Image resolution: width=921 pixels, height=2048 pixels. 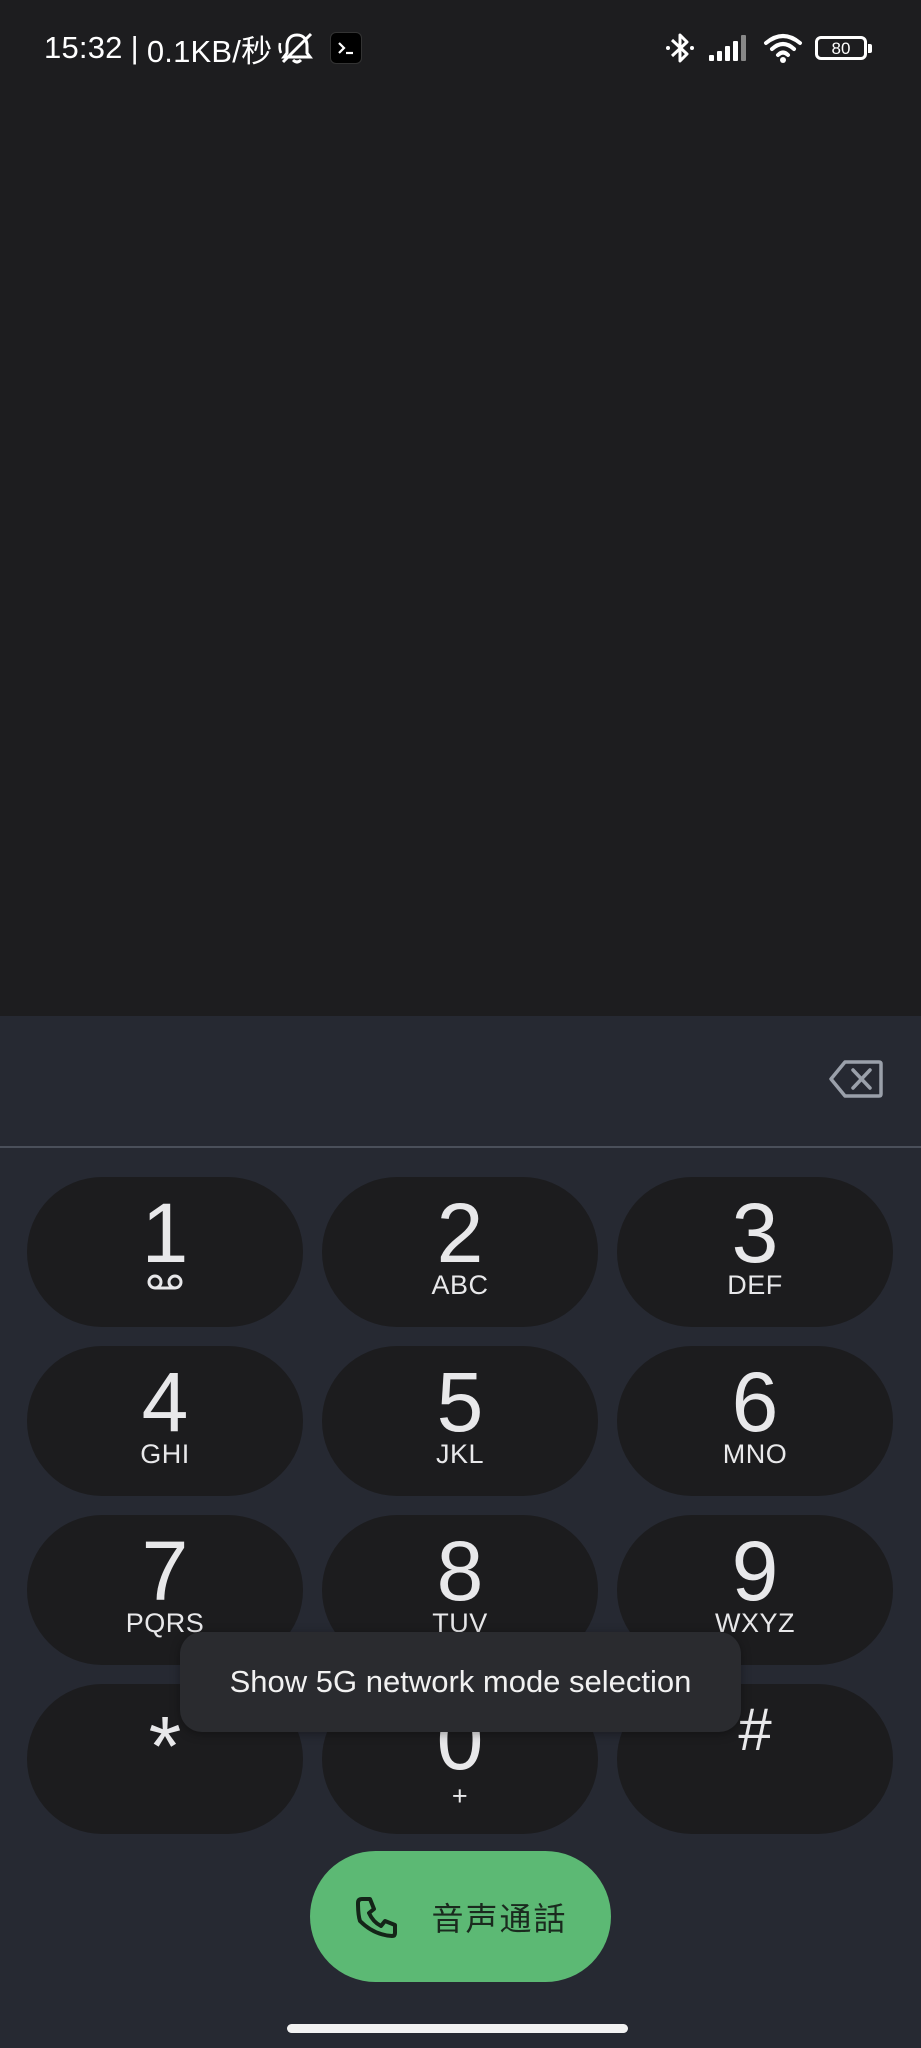 I want to click on key-letters: DEF, so click(x=755, y=1285).